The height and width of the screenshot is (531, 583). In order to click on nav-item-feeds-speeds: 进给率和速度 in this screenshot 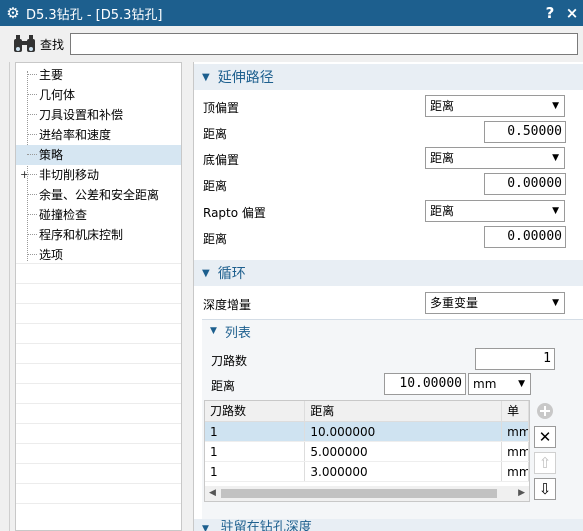, I will do `click(98, 135)`.